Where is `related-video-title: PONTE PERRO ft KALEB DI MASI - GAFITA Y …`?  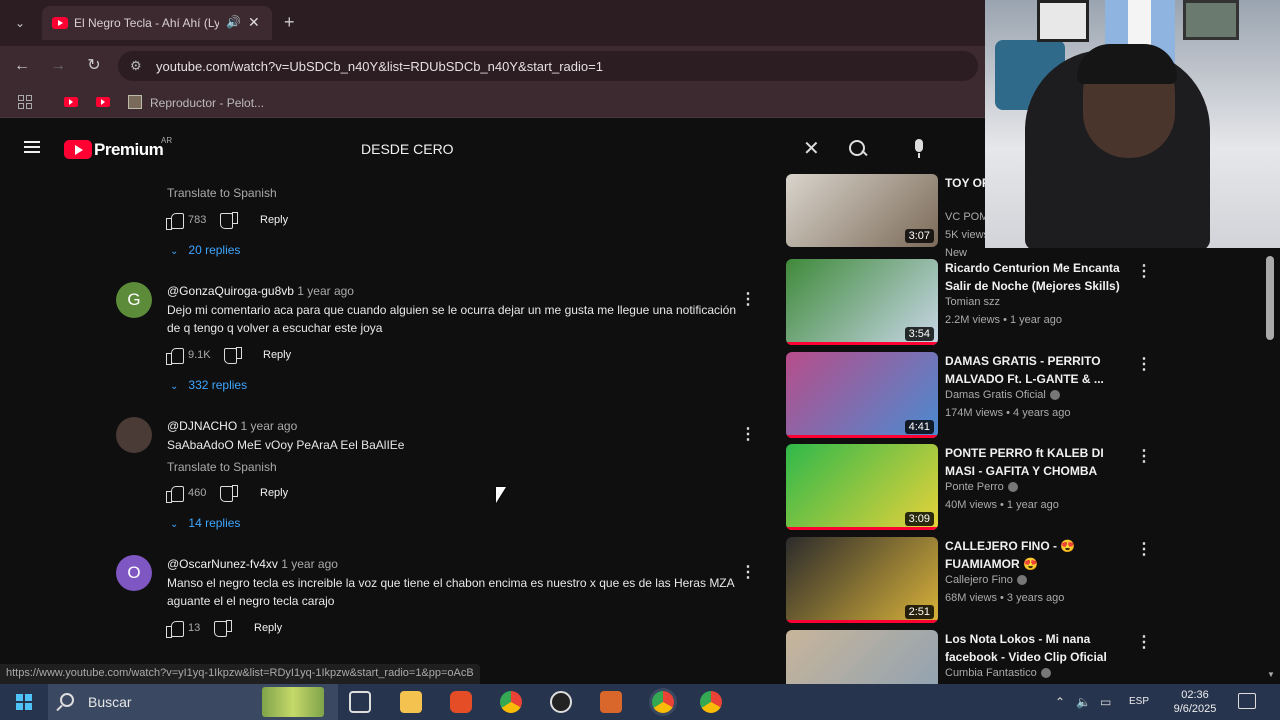
related-video-title: PONTE PERRO ft KALEB DI MASI - GAFITA Y … is located at coordinates (1040, 462).